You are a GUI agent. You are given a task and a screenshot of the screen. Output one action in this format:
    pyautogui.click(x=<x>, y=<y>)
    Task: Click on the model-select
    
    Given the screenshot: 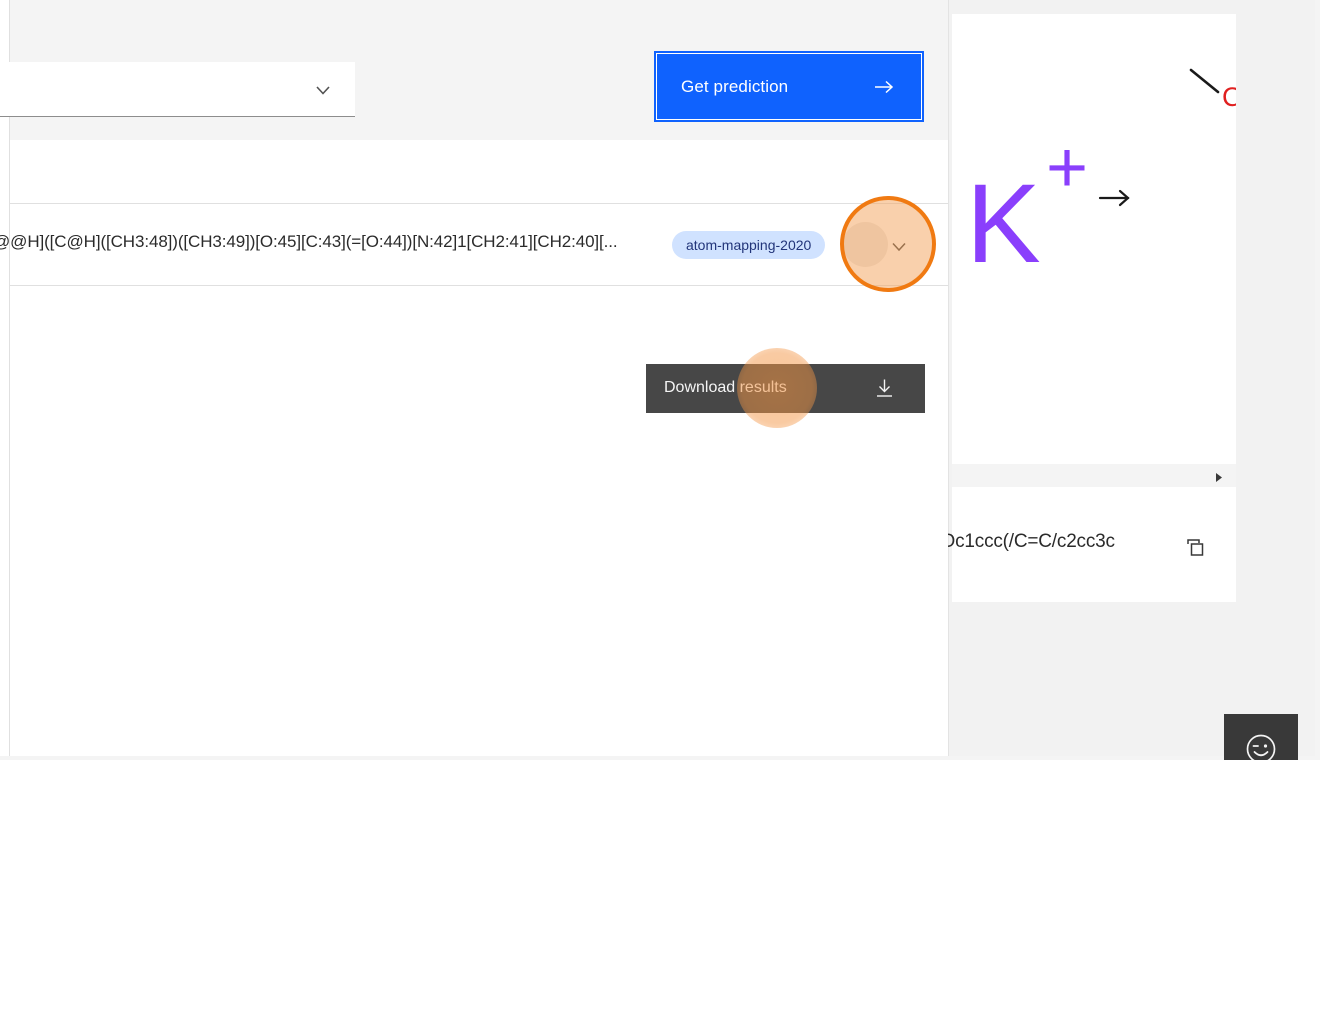 What is the action you would take?
    pyautogui.click(x=177, y=89)
    